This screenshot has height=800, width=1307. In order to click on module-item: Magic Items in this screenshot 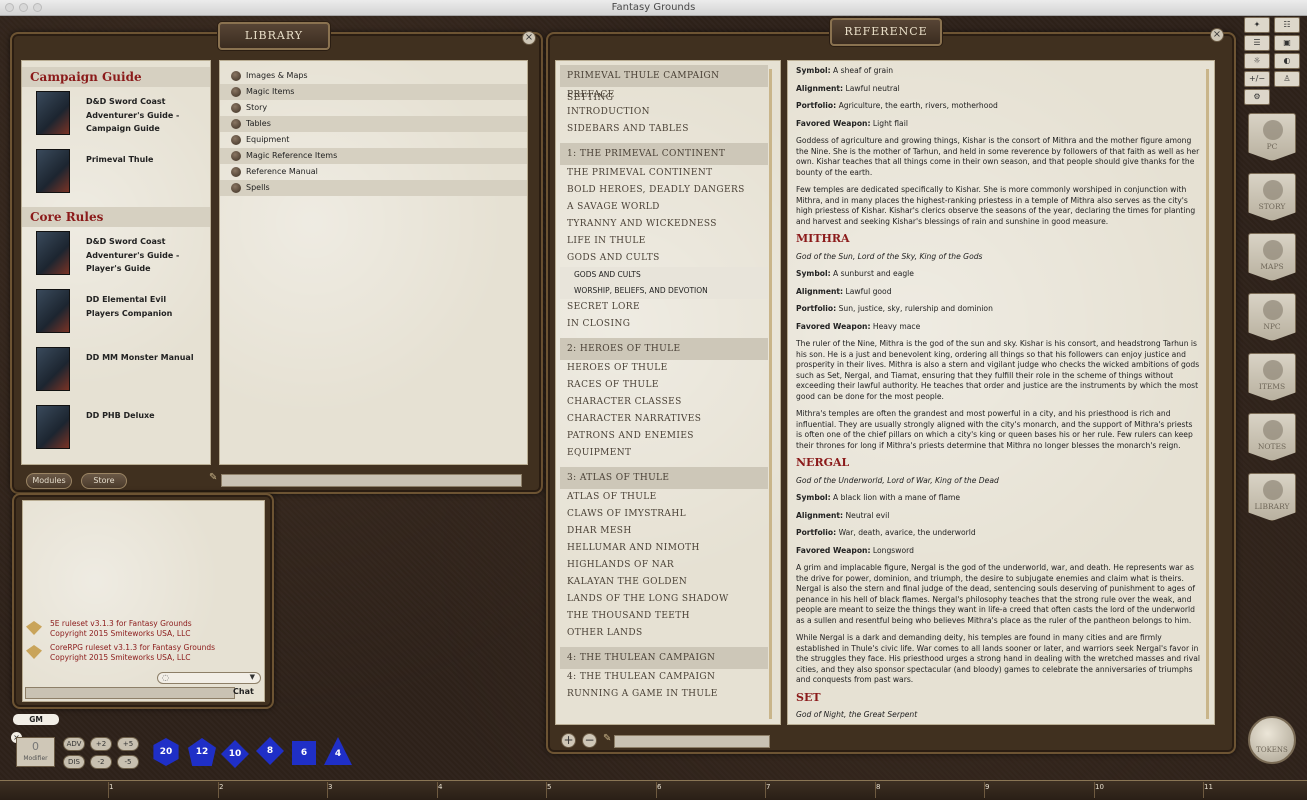, I will do `click(373, 92)`.